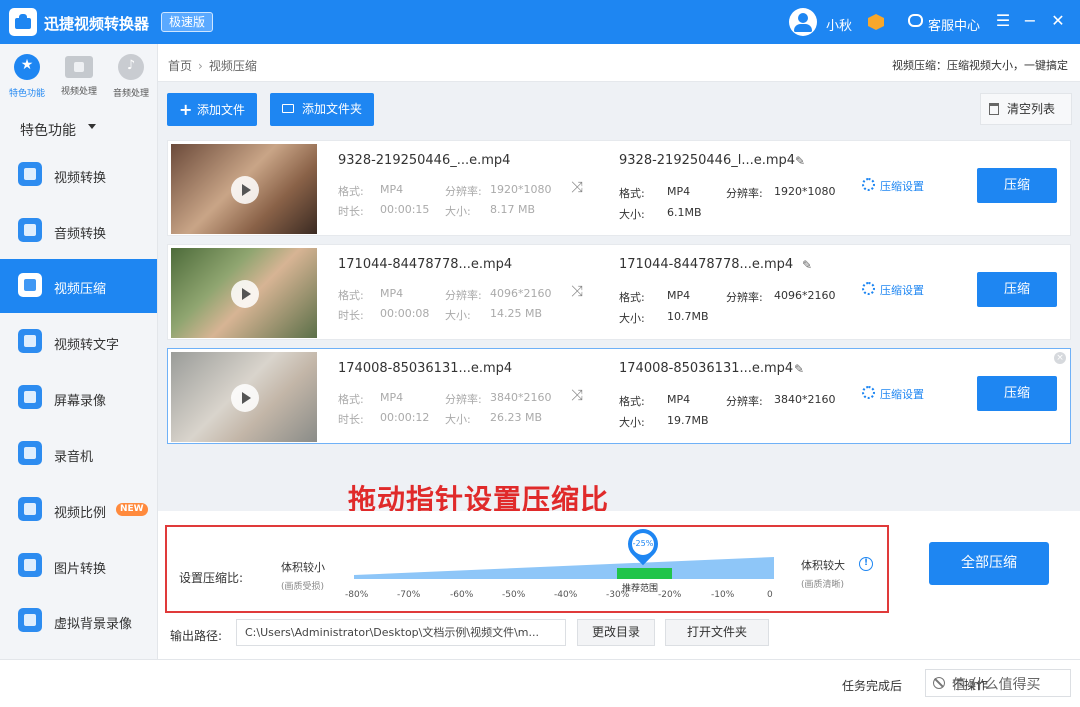  Describe the element at coordinates (516, 417) in the screenshot. I see `source-size: 26.23 MB` at that location.